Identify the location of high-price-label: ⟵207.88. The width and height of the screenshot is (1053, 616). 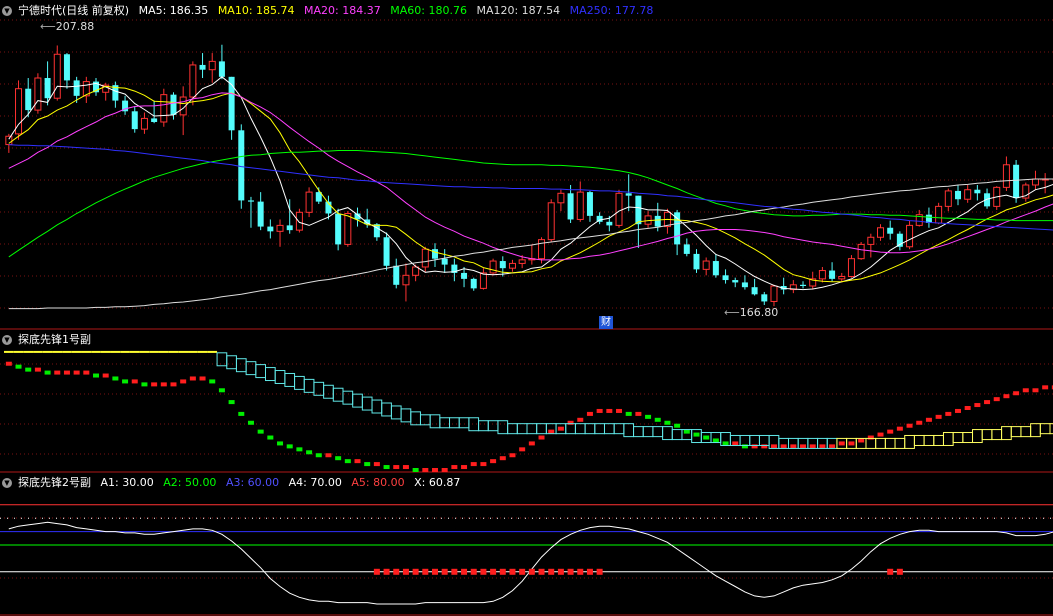
(67, 26).